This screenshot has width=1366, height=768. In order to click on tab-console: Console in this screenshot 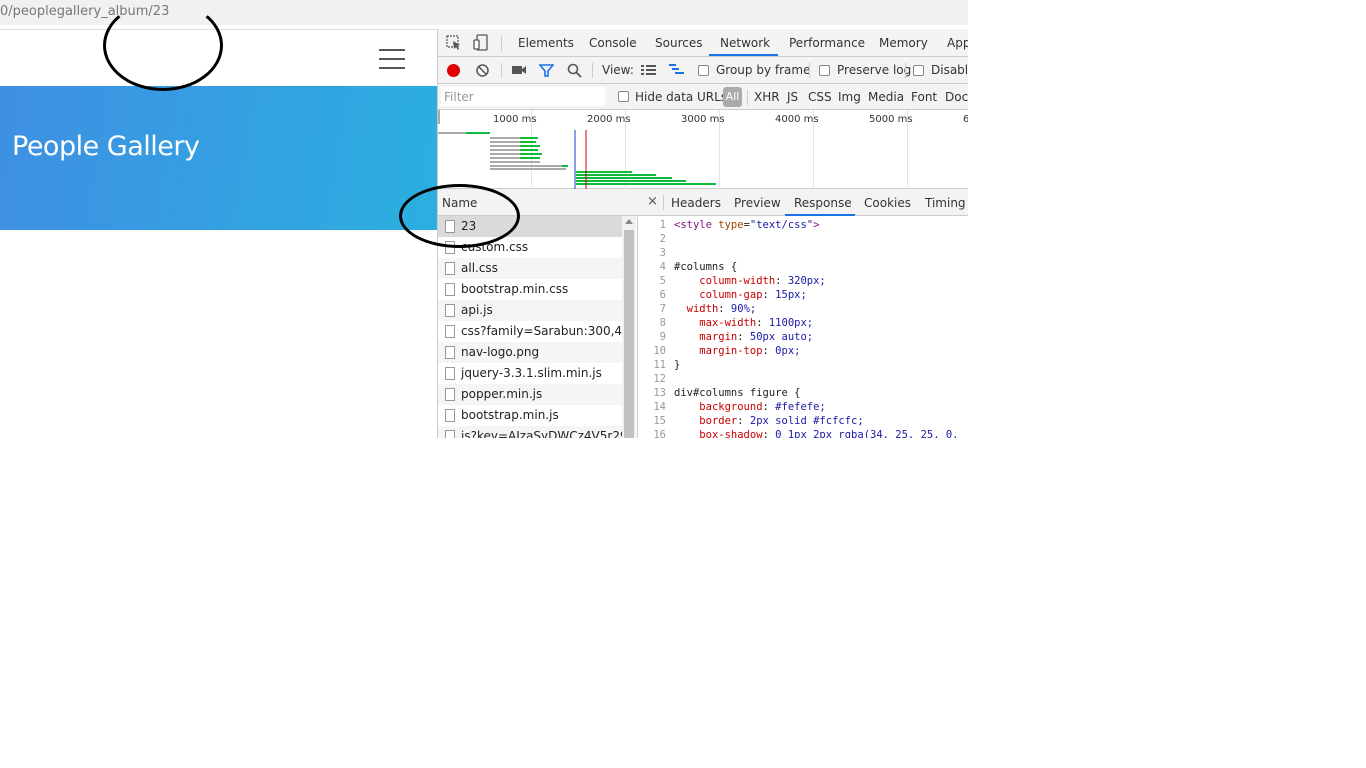, I will do `click(613, 43)`.